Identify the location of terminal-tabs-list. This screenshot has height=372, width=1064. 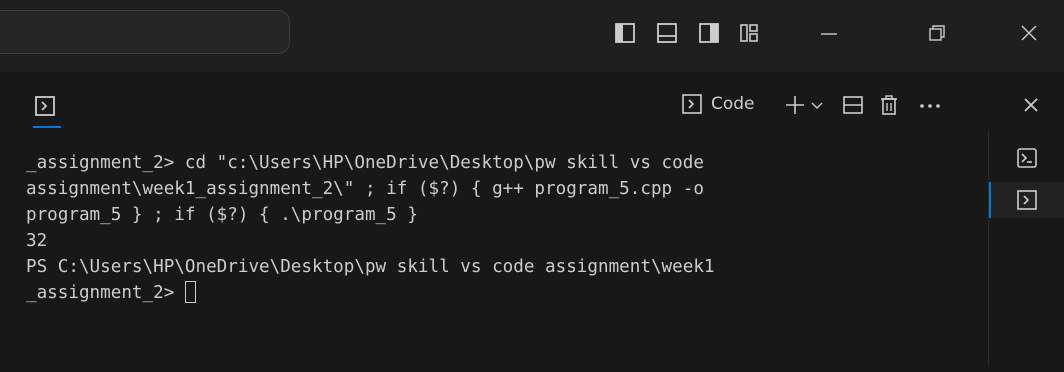
(1026, 248).